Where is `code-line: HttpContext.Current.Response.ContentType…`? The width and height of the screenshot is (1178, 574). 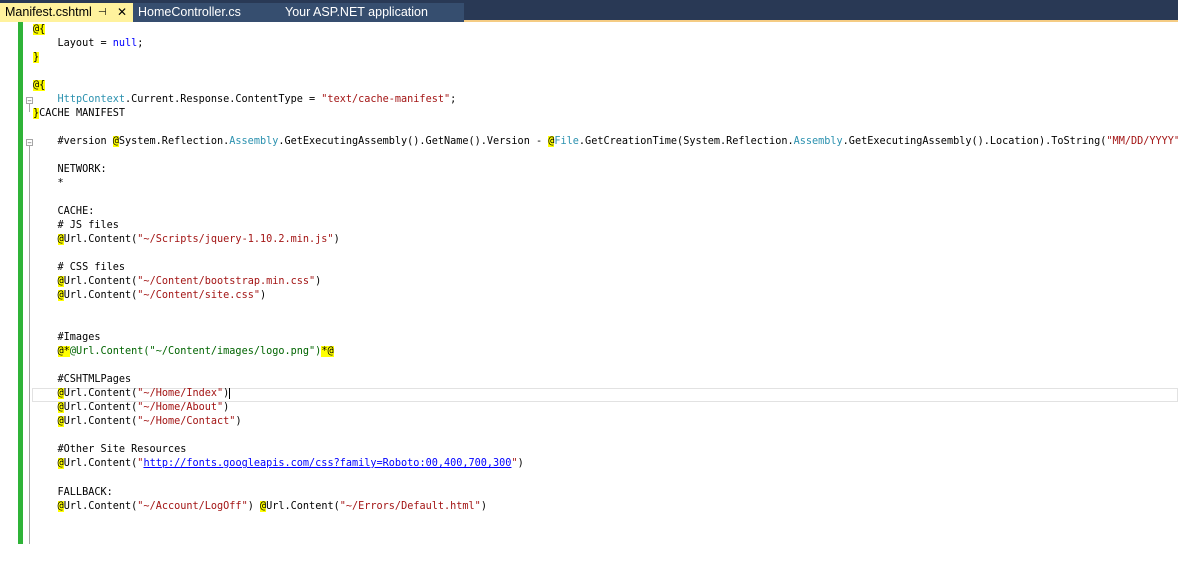 code-line: HttpContext.Current.Response.ContentType… is located at coordinates (257, 99).